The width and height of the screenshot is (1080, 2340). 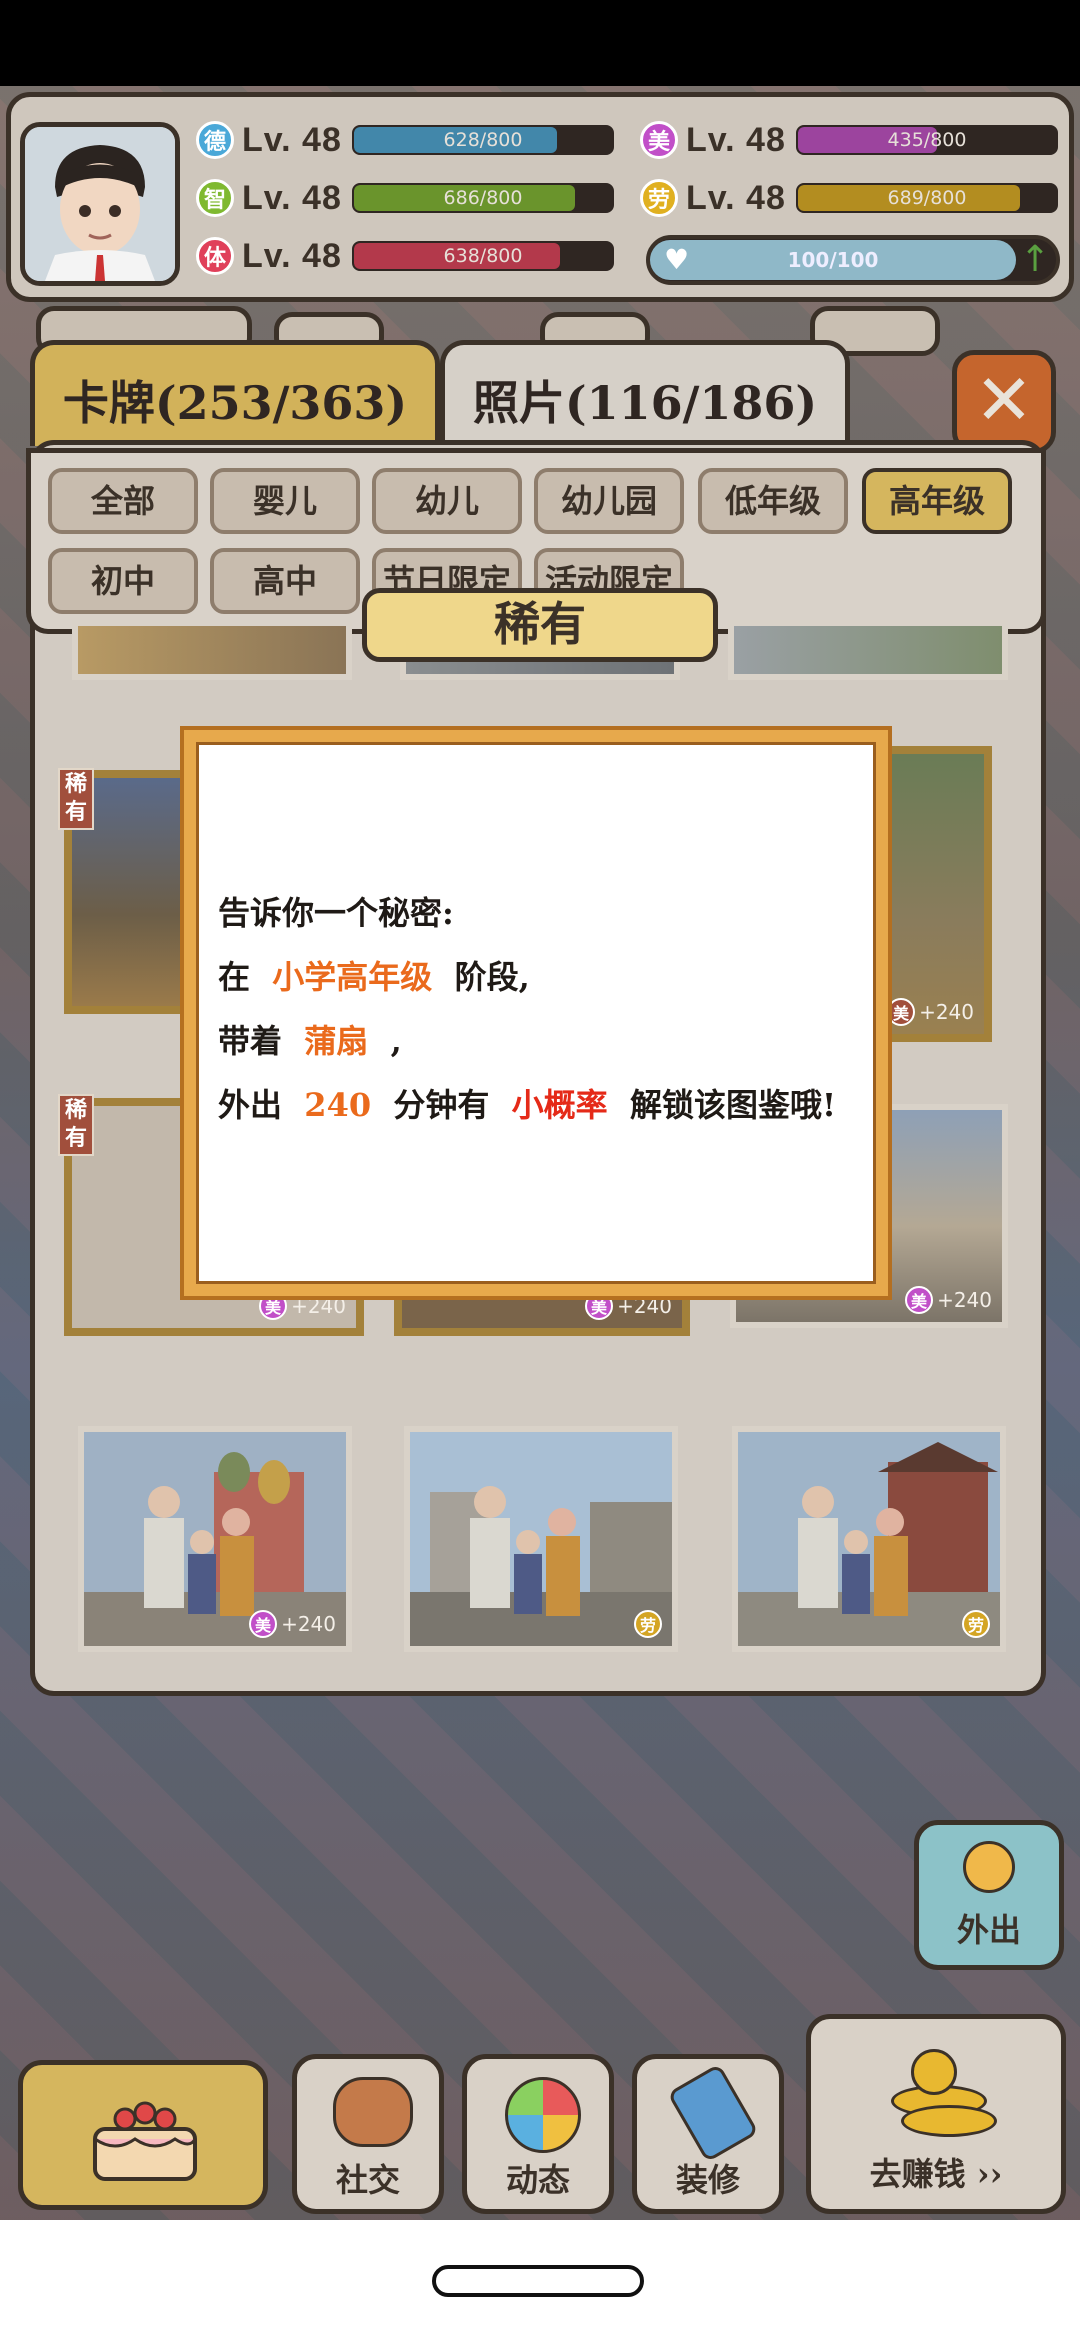 I want to click on stats-right: 美 Lv. 48 435/800 劳 Lv. 48 689/800, so click(x=849, y=169).